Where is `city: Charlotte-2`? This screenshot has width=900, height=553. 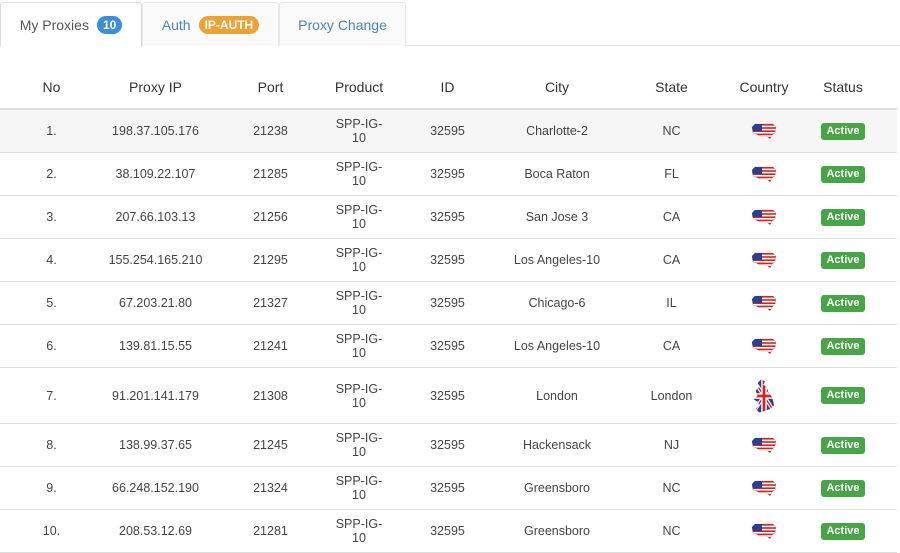
city: Charlotte-2 is located at coordinates (557, 131).